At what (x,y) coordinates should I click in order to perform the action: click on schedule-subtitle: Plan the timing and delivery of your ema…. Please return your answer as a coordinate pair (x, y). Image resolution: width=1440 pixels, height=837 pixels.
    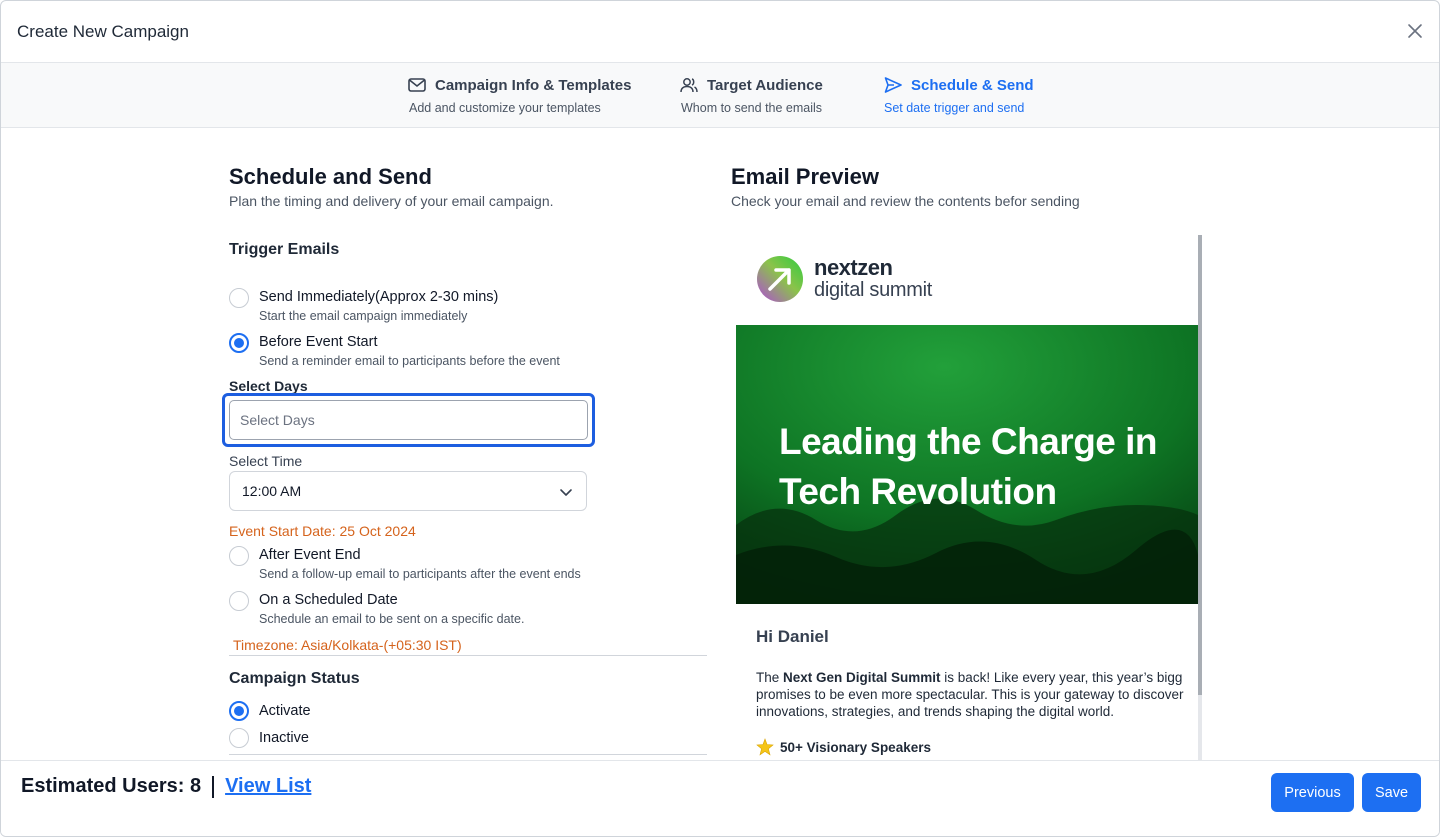
    Looking at the image, I should click on (391, 201).